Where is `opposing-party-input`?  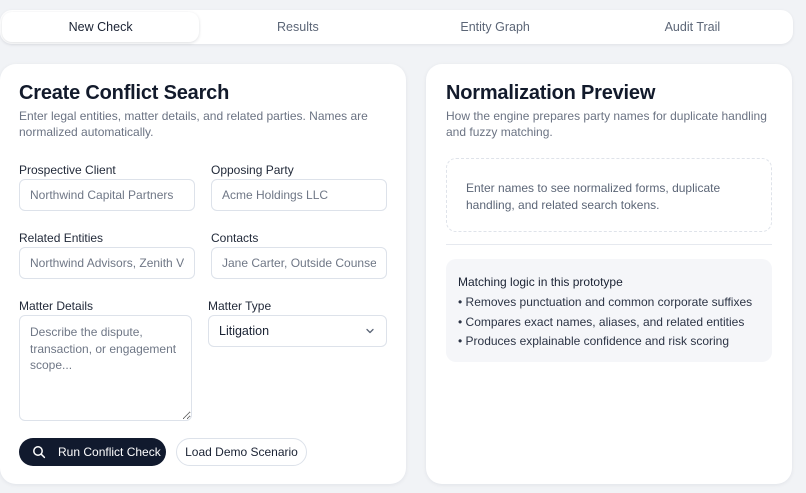 opposing-party-input is located at coordinates (299, 195).